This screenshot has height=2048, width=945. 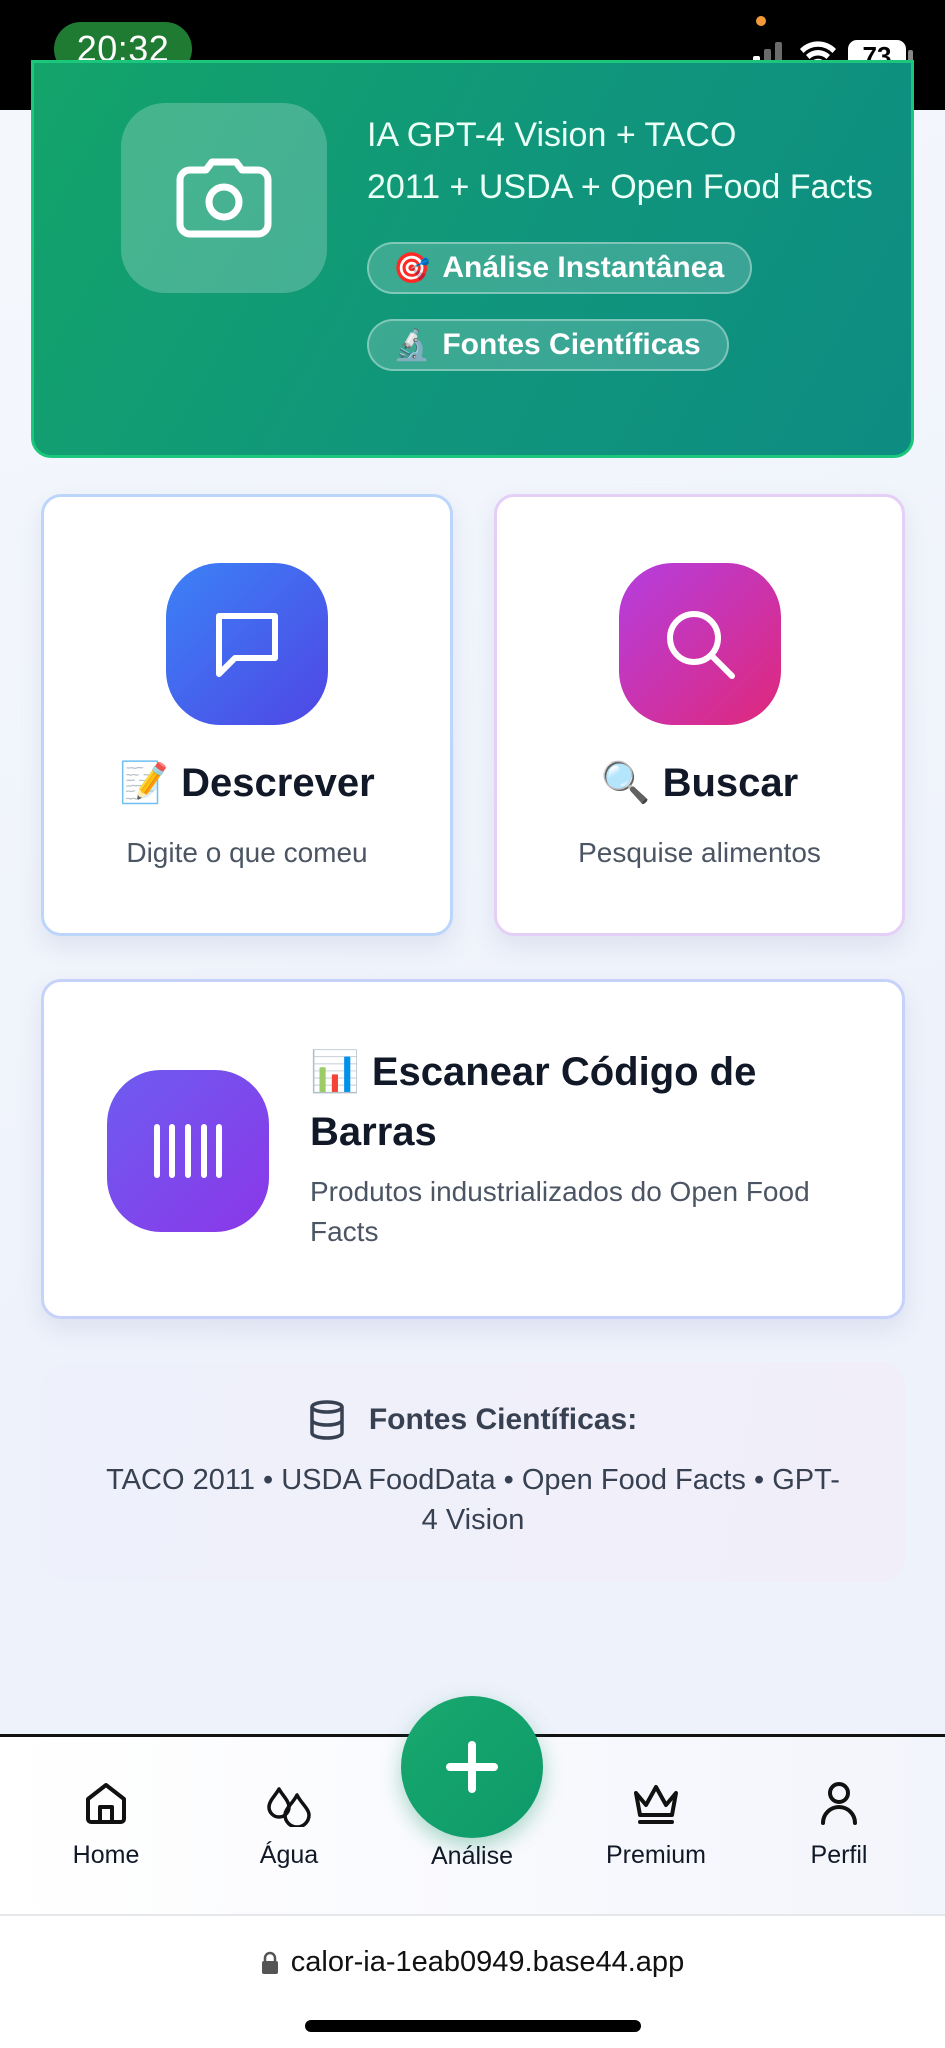 What do you see at coordinates (503, 1419) in the screenshot?
I see `sources-title: Fontes Científicas:` at bounding box center [503, 1419].